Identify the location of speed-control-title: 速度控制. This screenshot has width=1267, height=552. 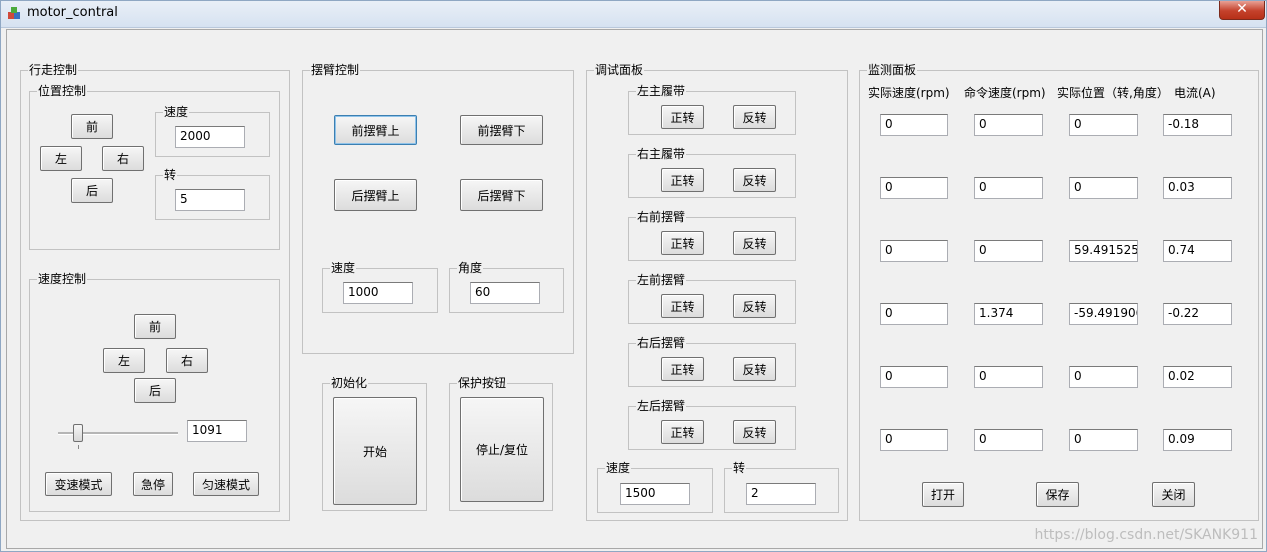
(62, 279).